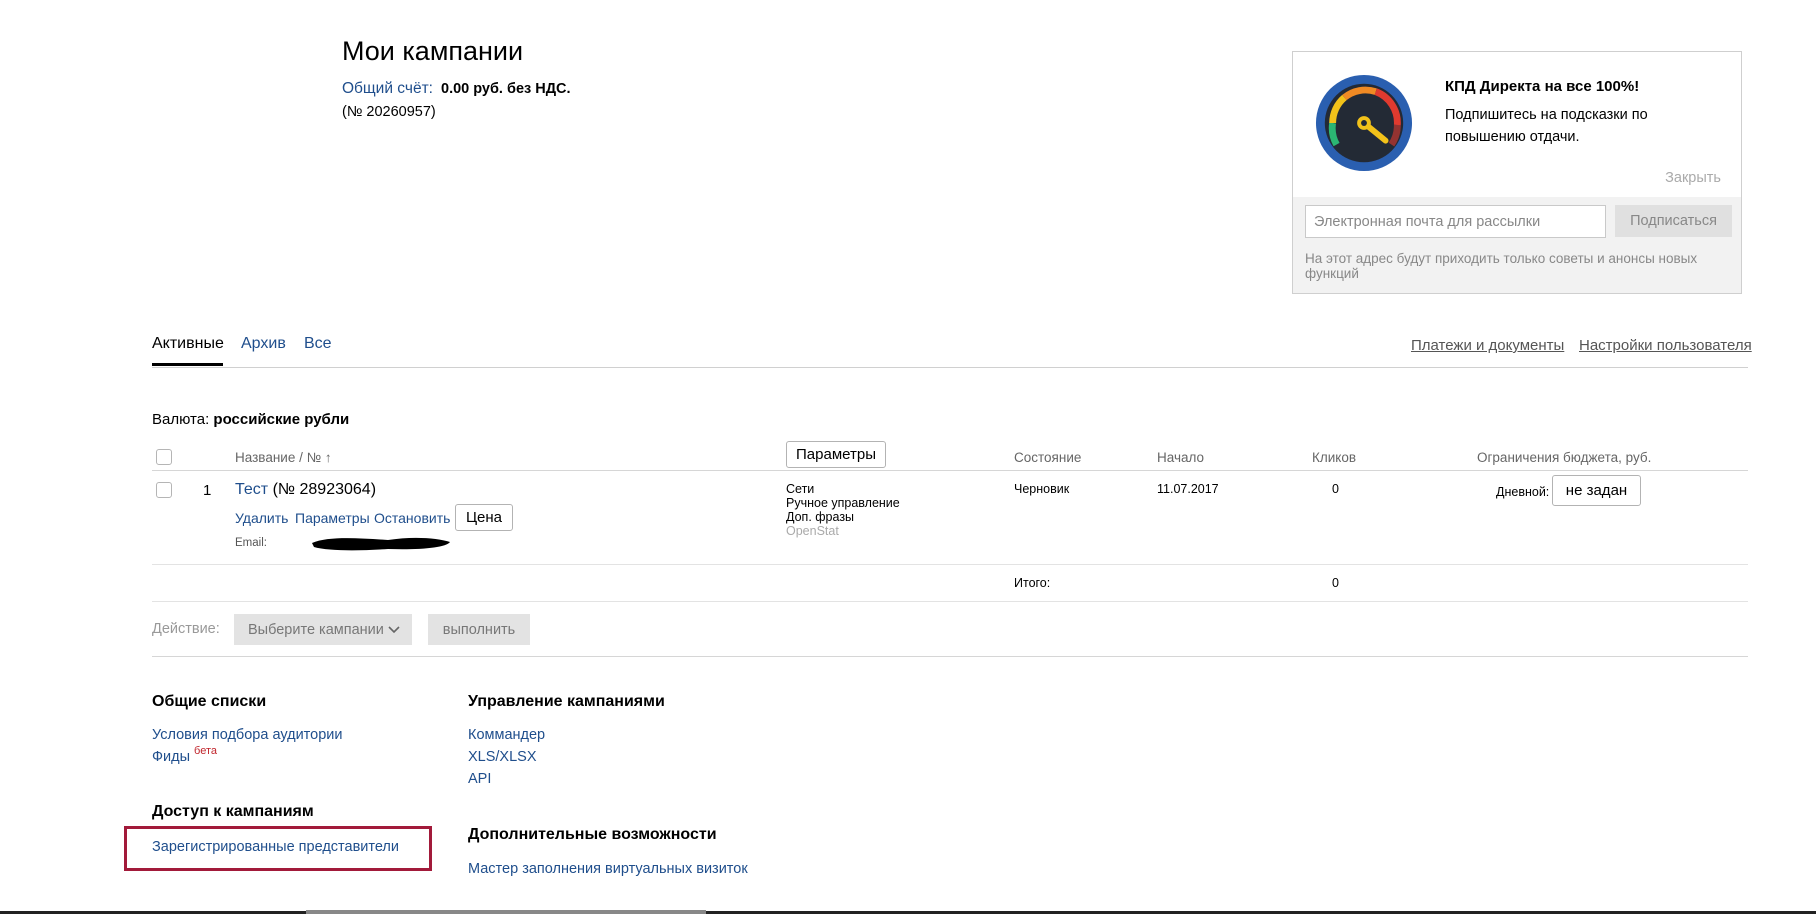 The image size is (1816, 914). Describe the element at coordinates (950, 601) in the screenshot. I see `total-divider` at that location.